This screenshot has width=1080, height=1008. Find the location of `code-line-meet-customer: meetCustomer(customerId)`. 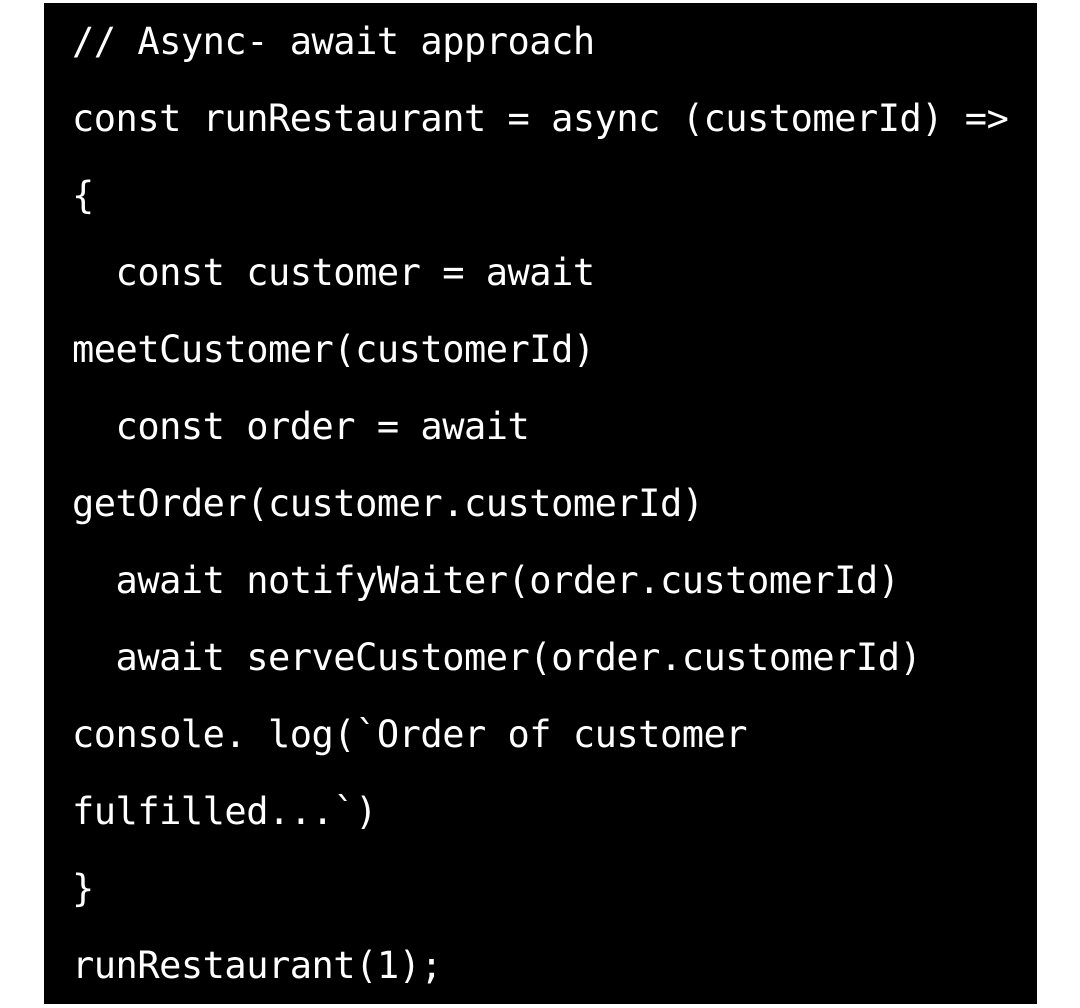

code-line-meet-customer: meetCustomer(customerId) is located at coordinates (333, 349).